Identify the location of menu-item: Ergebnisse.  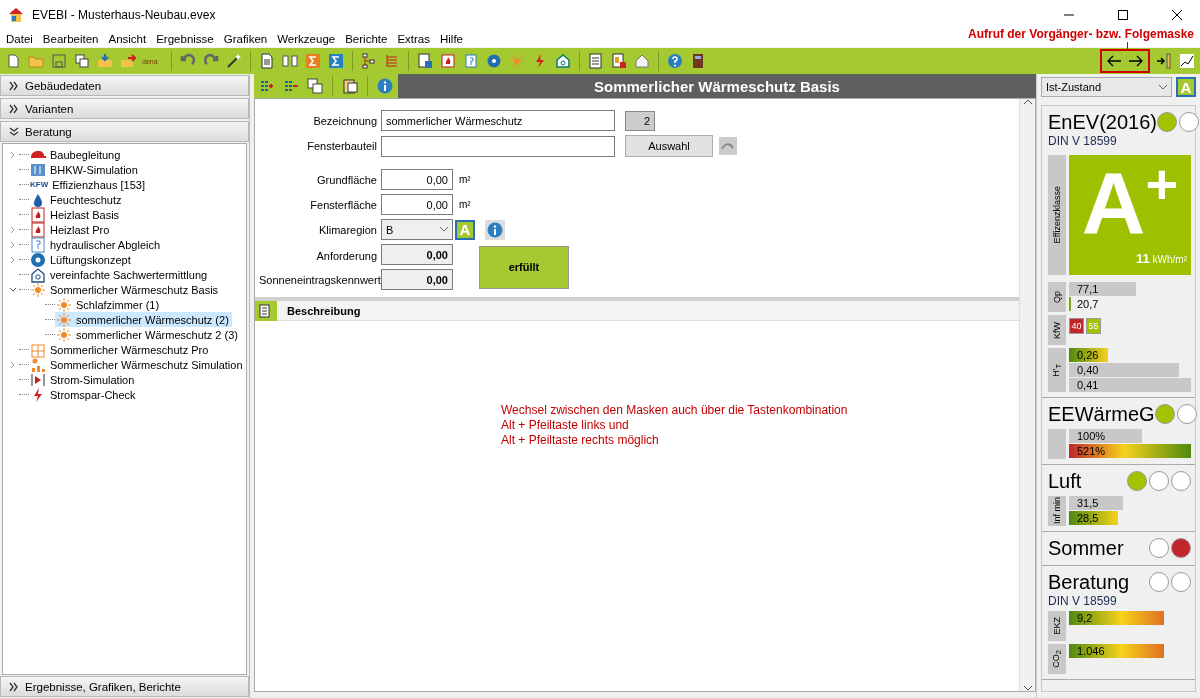
(186, 38).